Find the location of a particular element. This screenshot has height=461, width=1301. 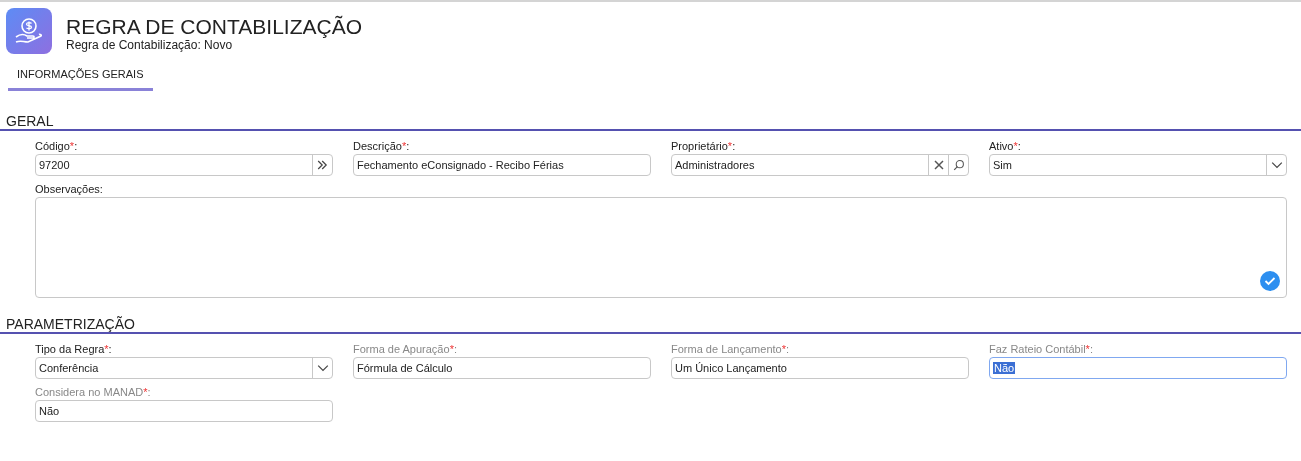

section-title: GERAL is located at coordinates (650, 122).